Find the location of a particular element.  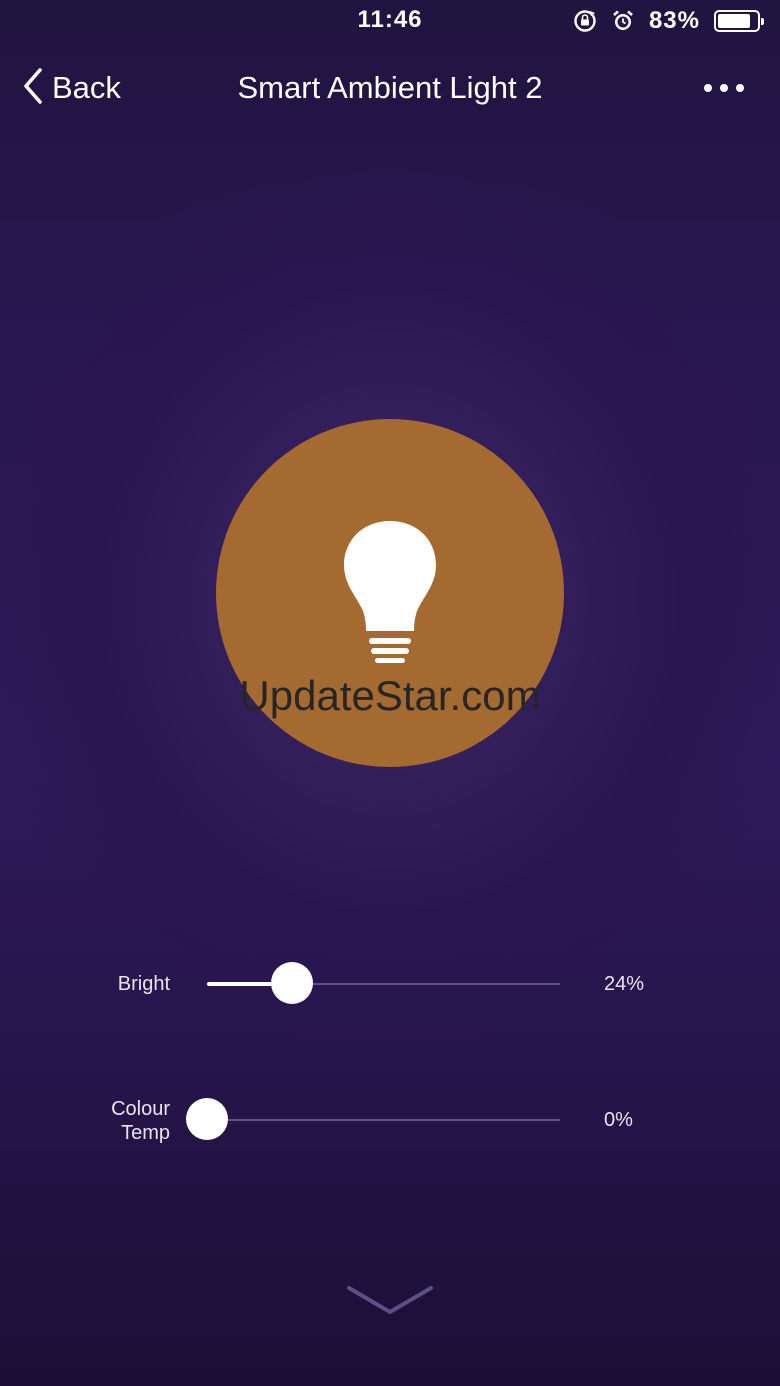

colour-temp-label: Colour Temp is located at coordinates (115, 1121).